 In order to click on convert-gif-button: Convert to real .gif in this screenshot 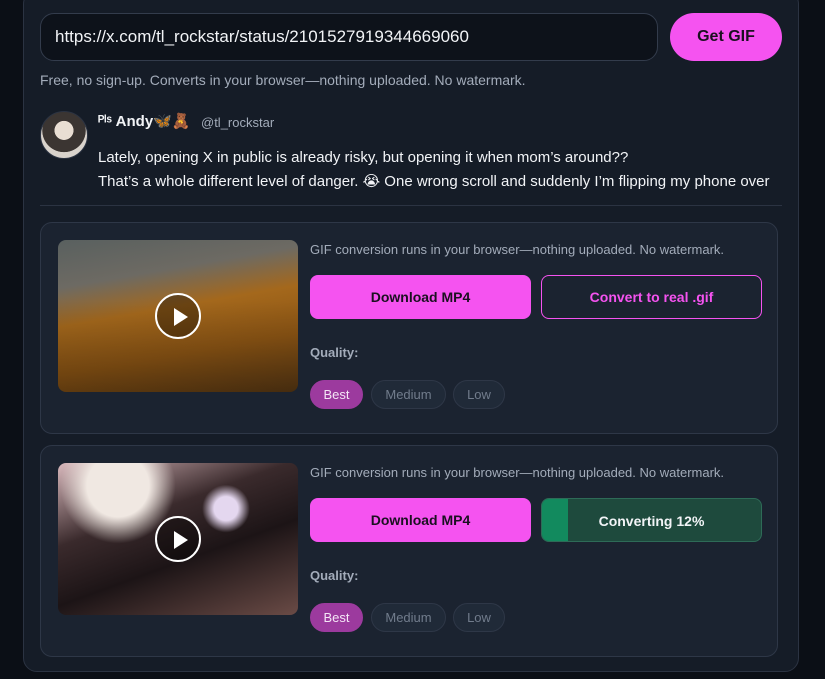, I will do `click(651, 297)`.